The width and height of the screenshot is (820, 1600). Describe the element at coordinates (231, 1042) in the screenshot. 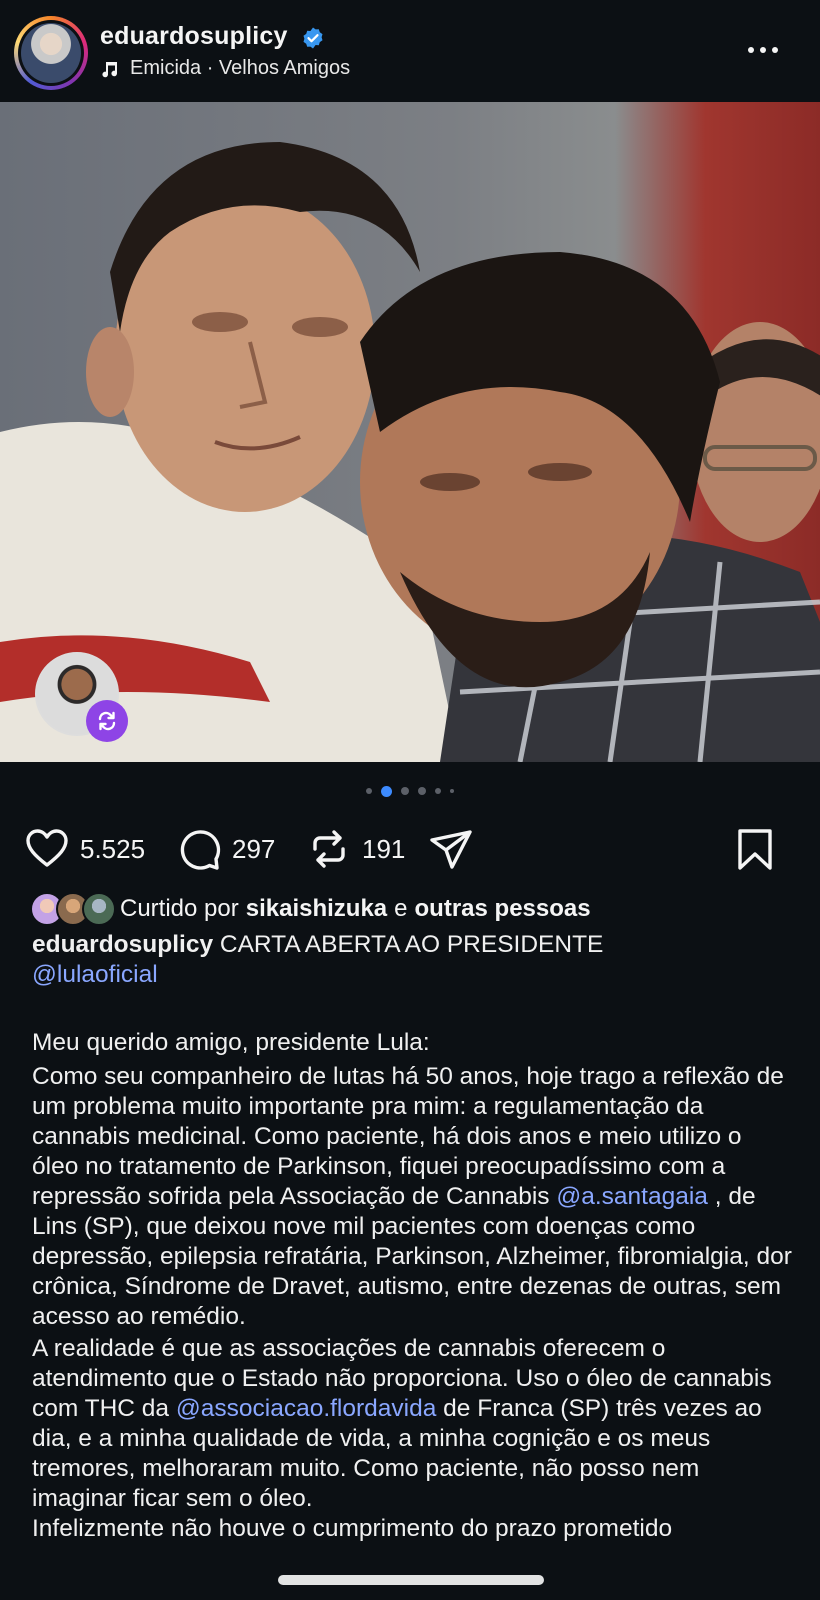

I see `caption-greeting: Meu querido amigo, presidente Lula:` at that location.